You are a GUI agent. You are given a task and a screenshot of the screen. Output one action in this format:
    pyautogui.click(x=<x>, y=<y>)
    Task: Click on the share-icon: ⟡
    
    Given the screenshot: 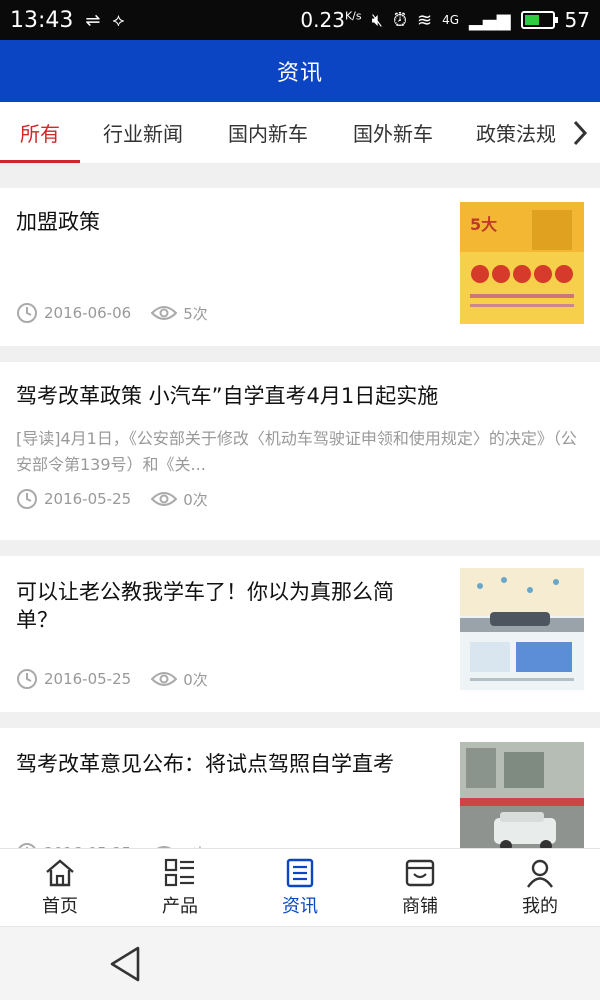 What is the action you would take?
    pyautogui.click(x=118, y=20)
    